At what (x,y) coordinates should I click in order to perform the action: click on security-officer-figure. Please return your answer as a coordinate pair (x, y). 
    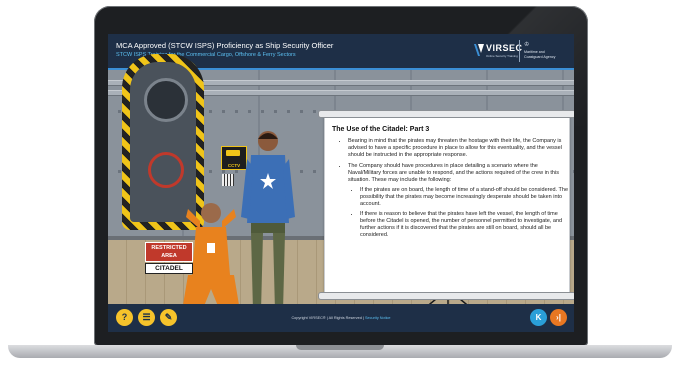
    Looking at the image, I should click on (268, 223).